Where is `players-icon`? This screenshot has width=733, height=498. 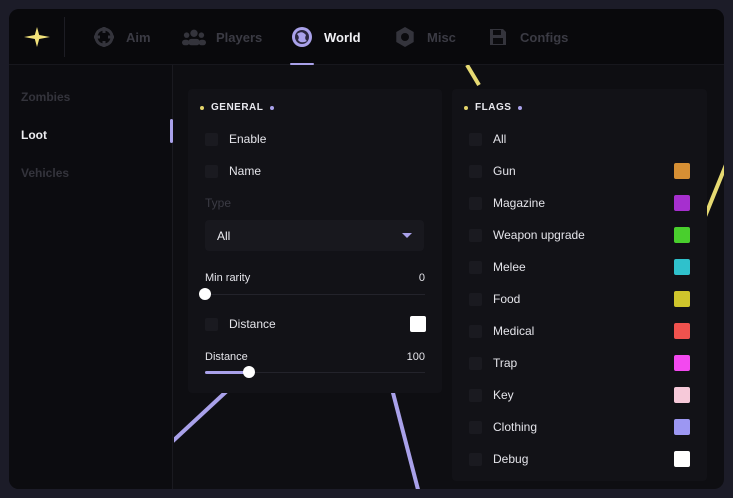
players-icon is located at coordinates (194, 37).